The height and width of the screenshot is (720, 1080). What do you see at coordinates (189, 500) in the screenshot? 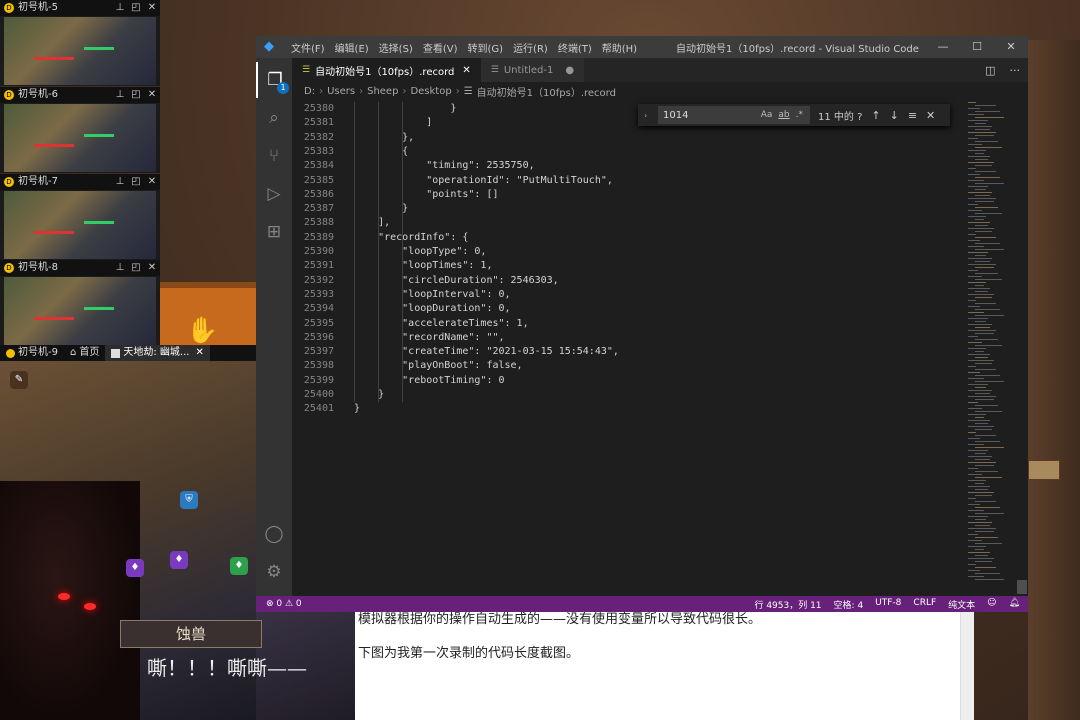
I see `shield-icon: ⛨` at bounding box center [189, 500].